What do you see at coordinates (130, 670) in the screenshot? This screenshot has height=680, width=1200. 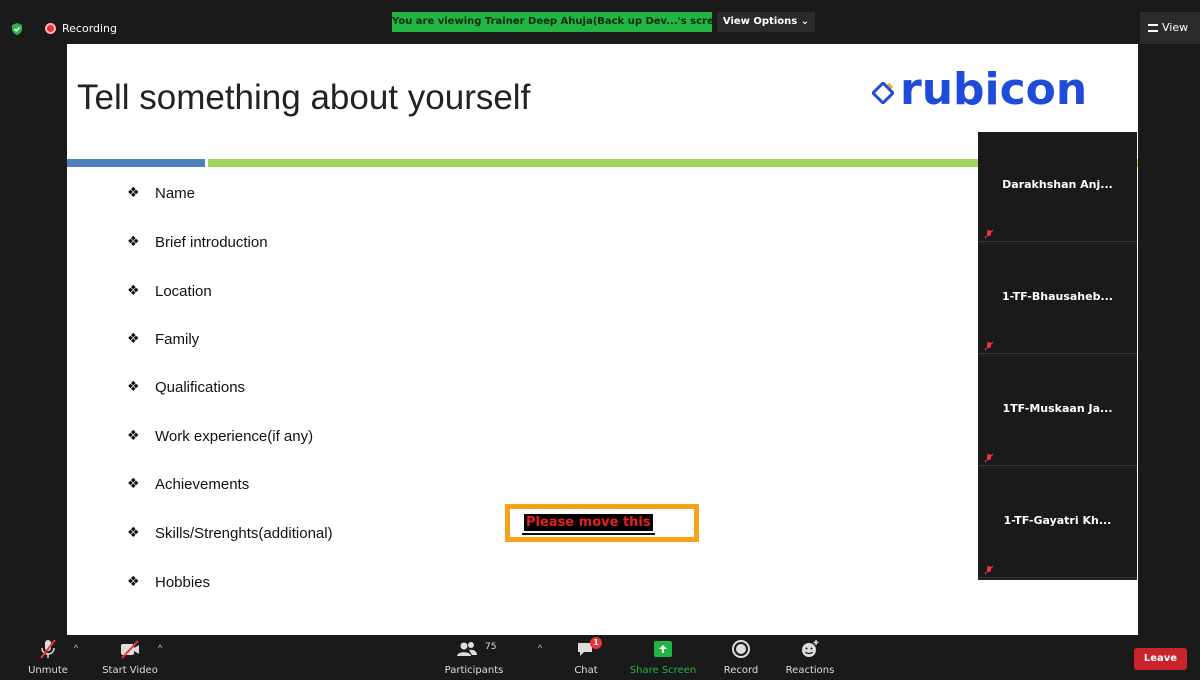 I see `start-video-label: Start Video` at bounding box center [130, 670].